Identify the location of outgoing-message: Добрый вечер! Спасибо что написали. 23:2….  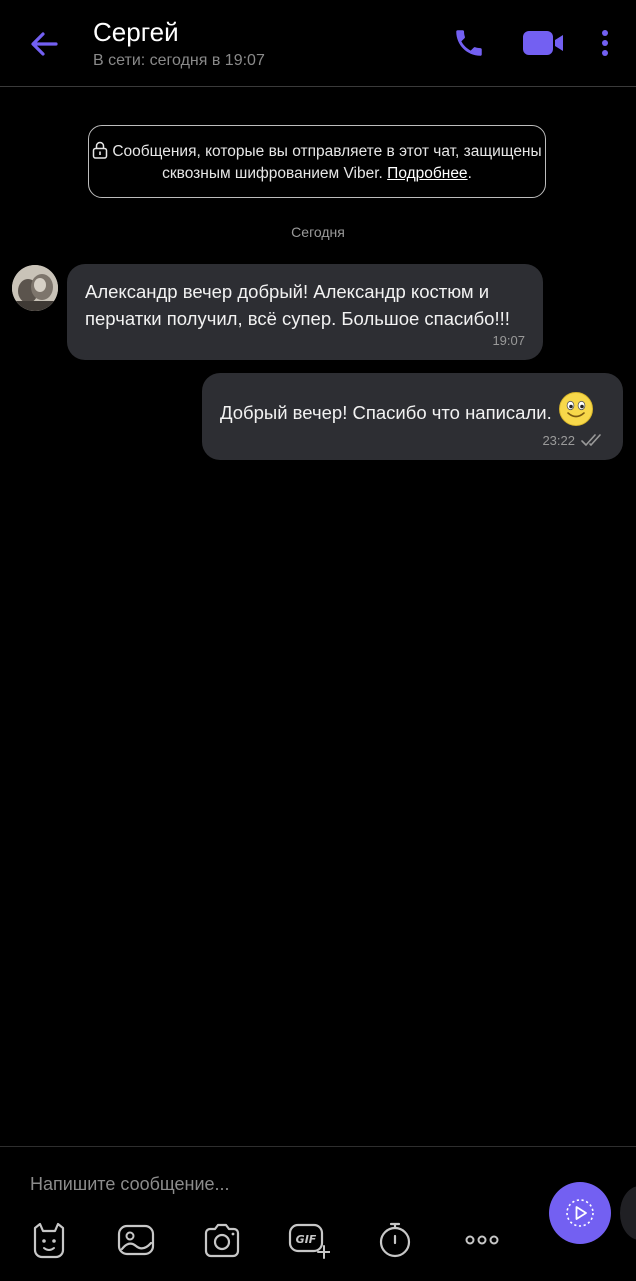
(412, 416).